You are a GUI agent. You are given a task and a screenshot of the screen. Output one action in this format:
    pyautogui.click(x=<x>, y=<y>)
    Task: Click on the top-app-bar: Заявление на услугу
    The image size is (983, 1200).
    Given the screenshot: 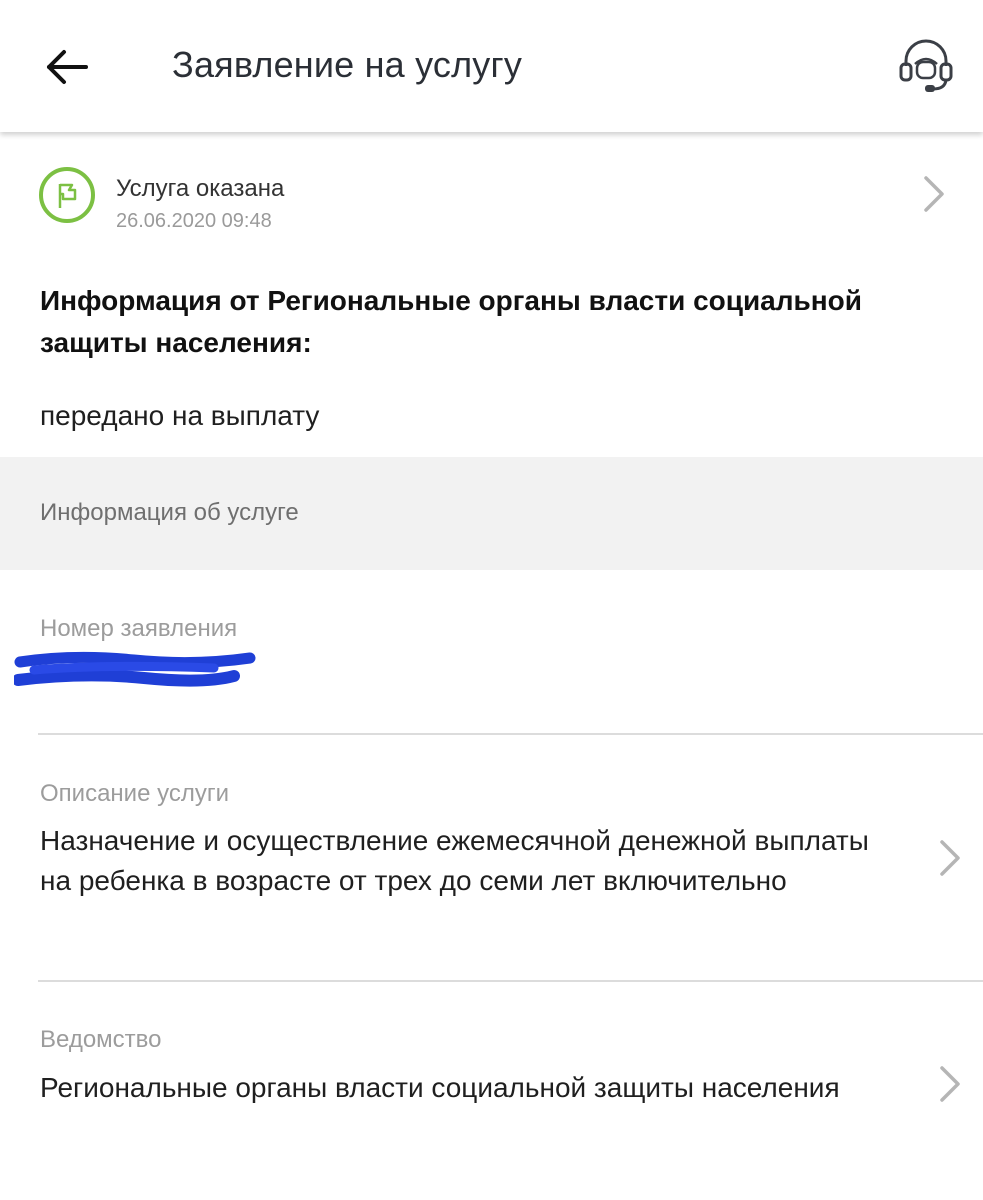 What is the action you would take?
    pyautogui.click(x=491, y=66)
    